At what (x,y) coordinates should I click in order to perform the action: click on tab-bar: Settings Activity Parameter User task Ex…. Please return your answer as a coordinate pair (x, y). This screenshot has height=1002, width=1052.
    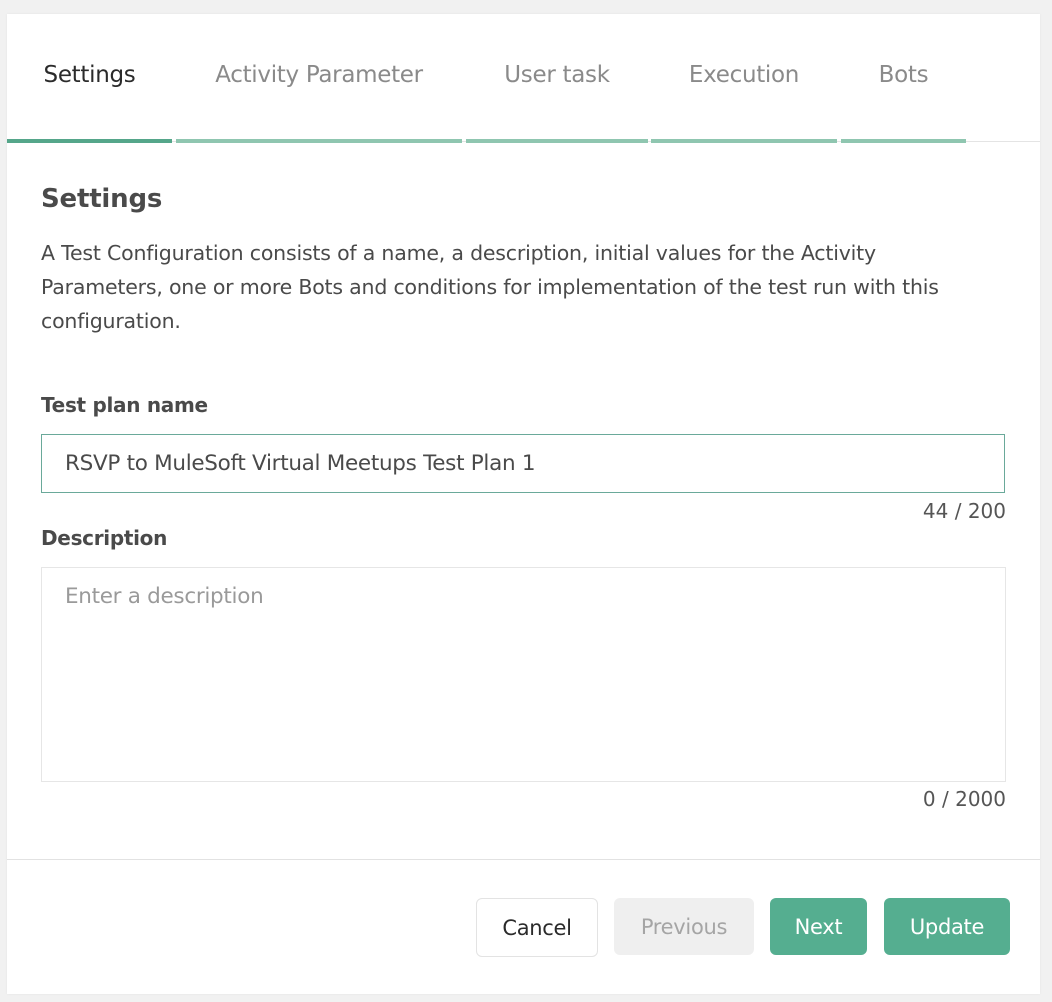
    Looking at the image, I should click on (523, 78).